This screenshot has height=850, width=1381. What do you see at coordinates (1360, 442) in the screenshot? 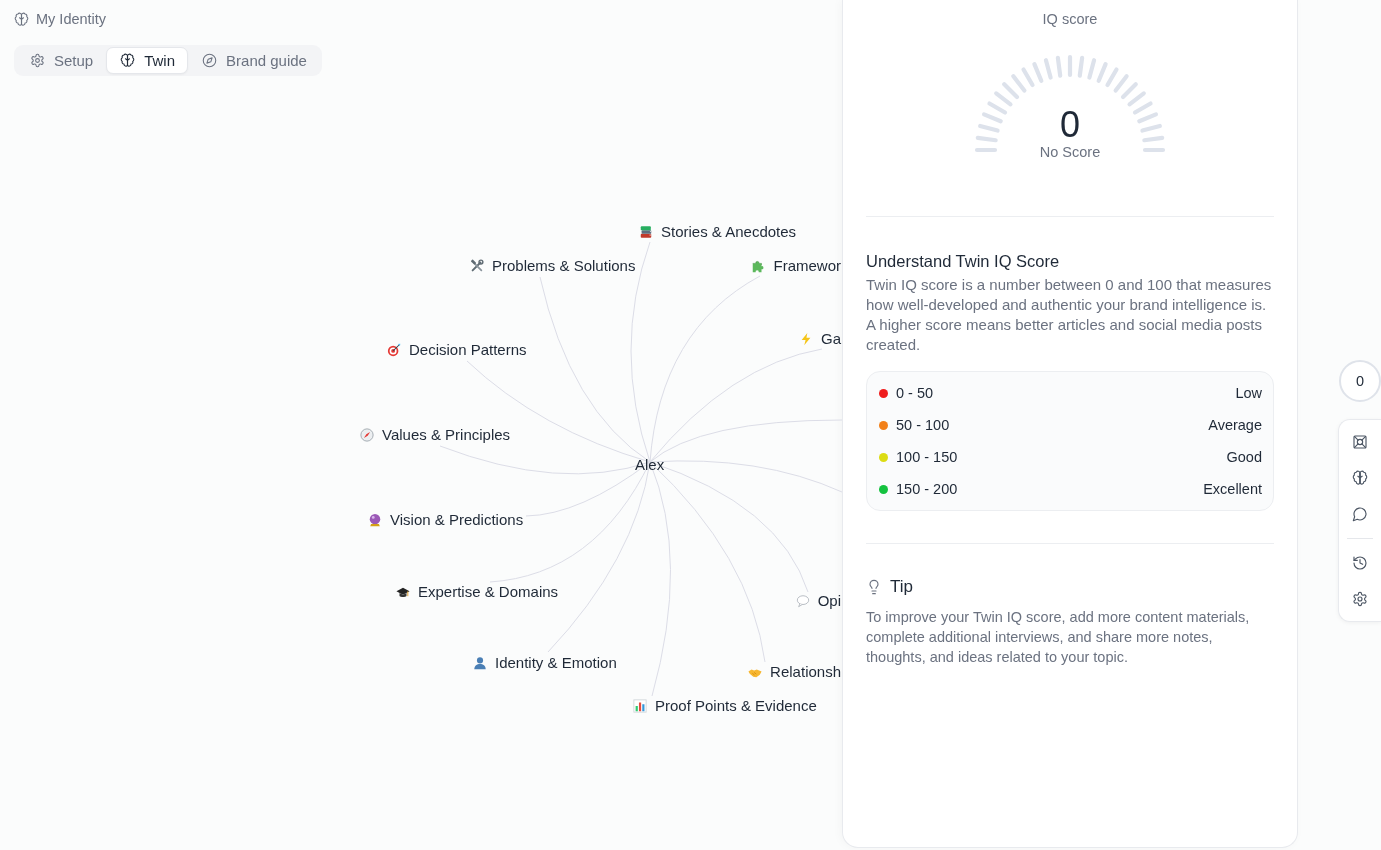
I see `square-circle-icon` at bounding box center [1360, 442].